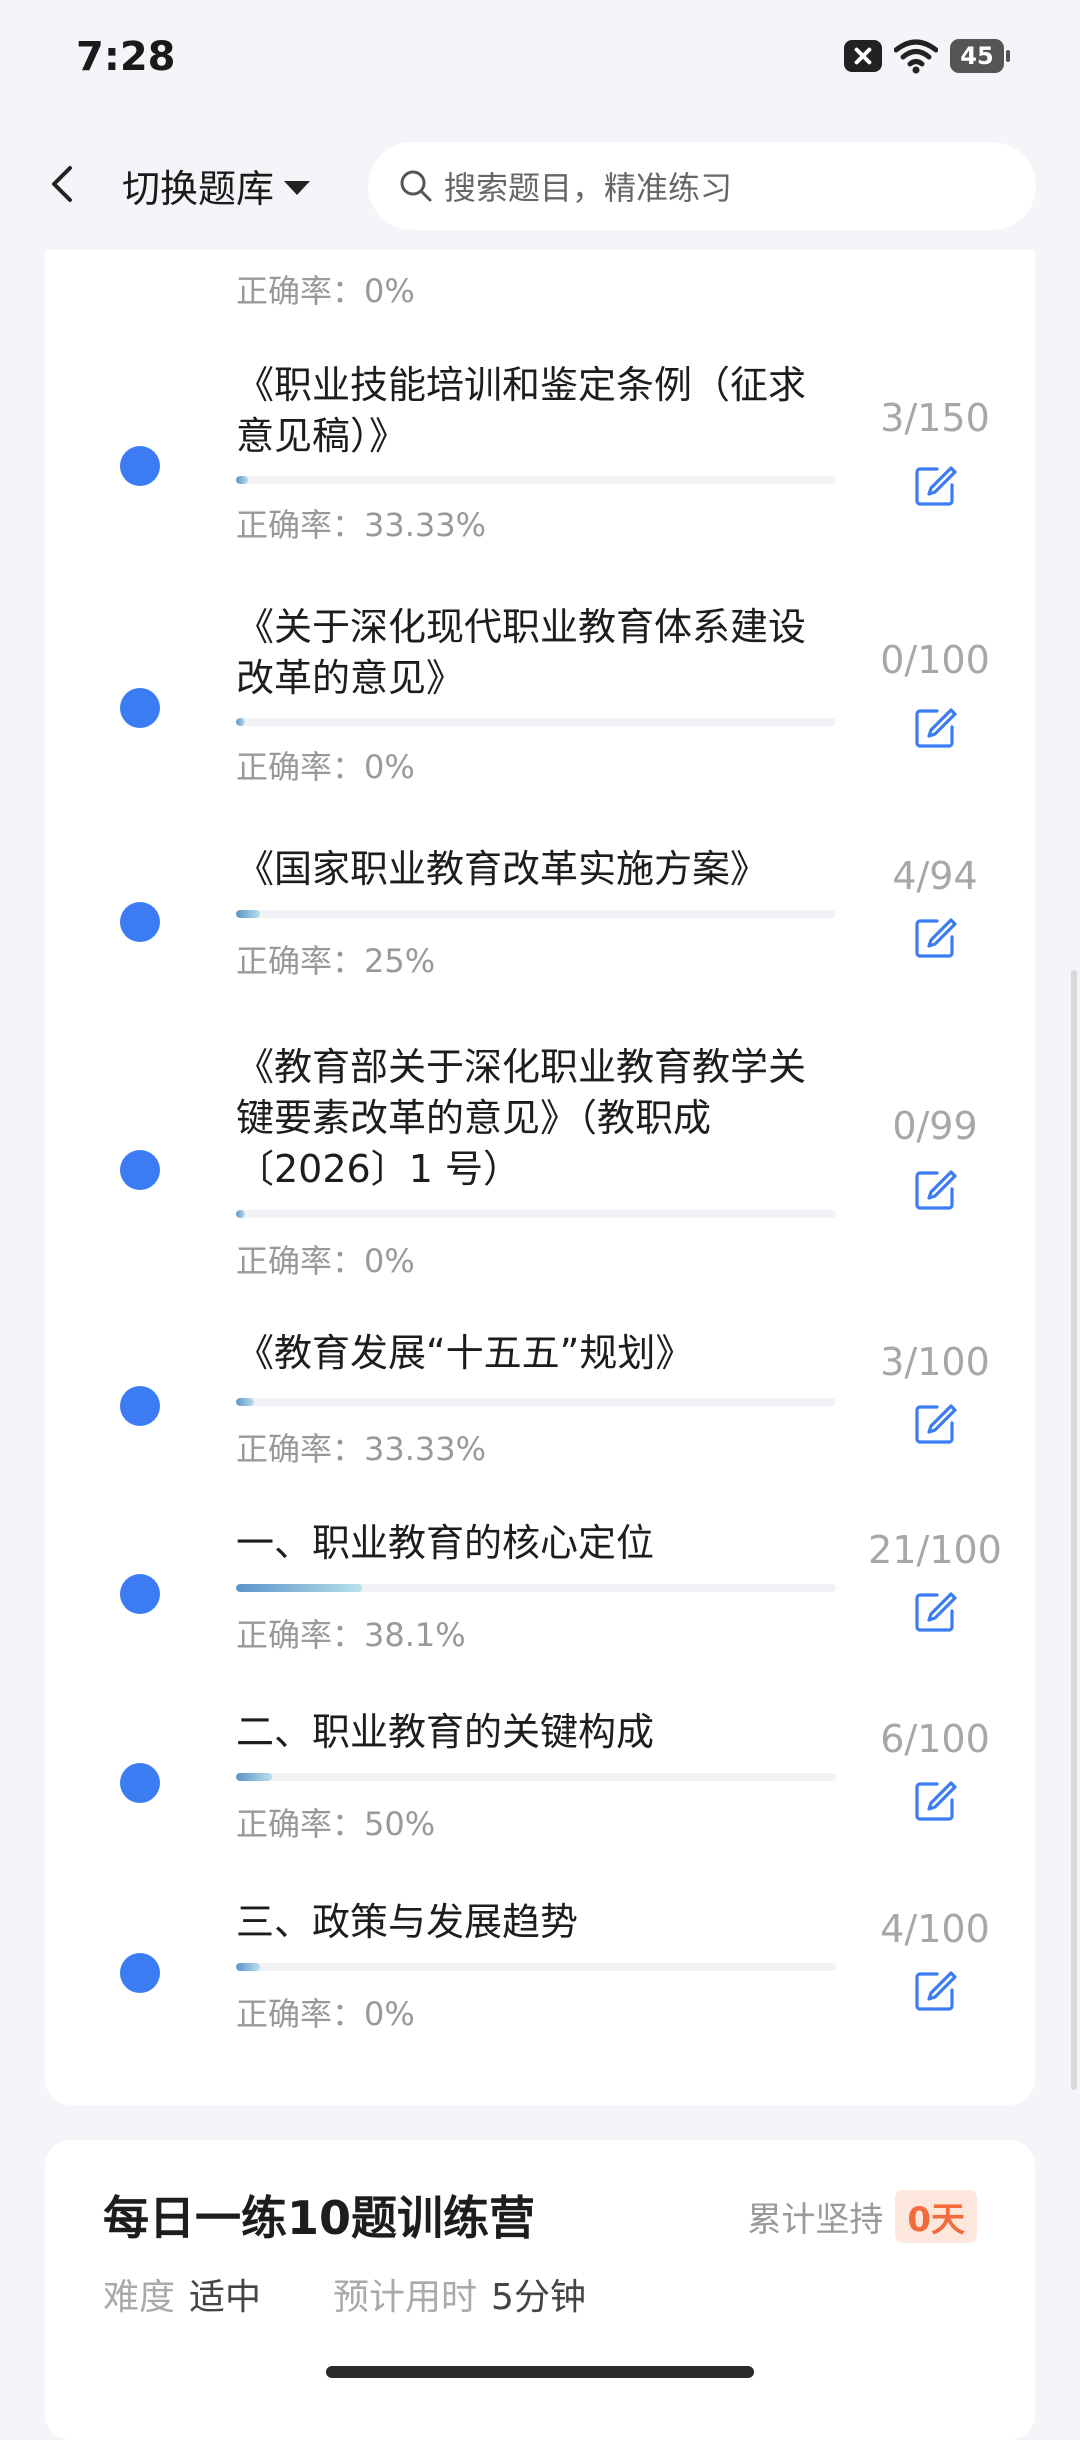 The image size is (1080, 2440). I want to click on battery-icon: 45, so click(980, 56).